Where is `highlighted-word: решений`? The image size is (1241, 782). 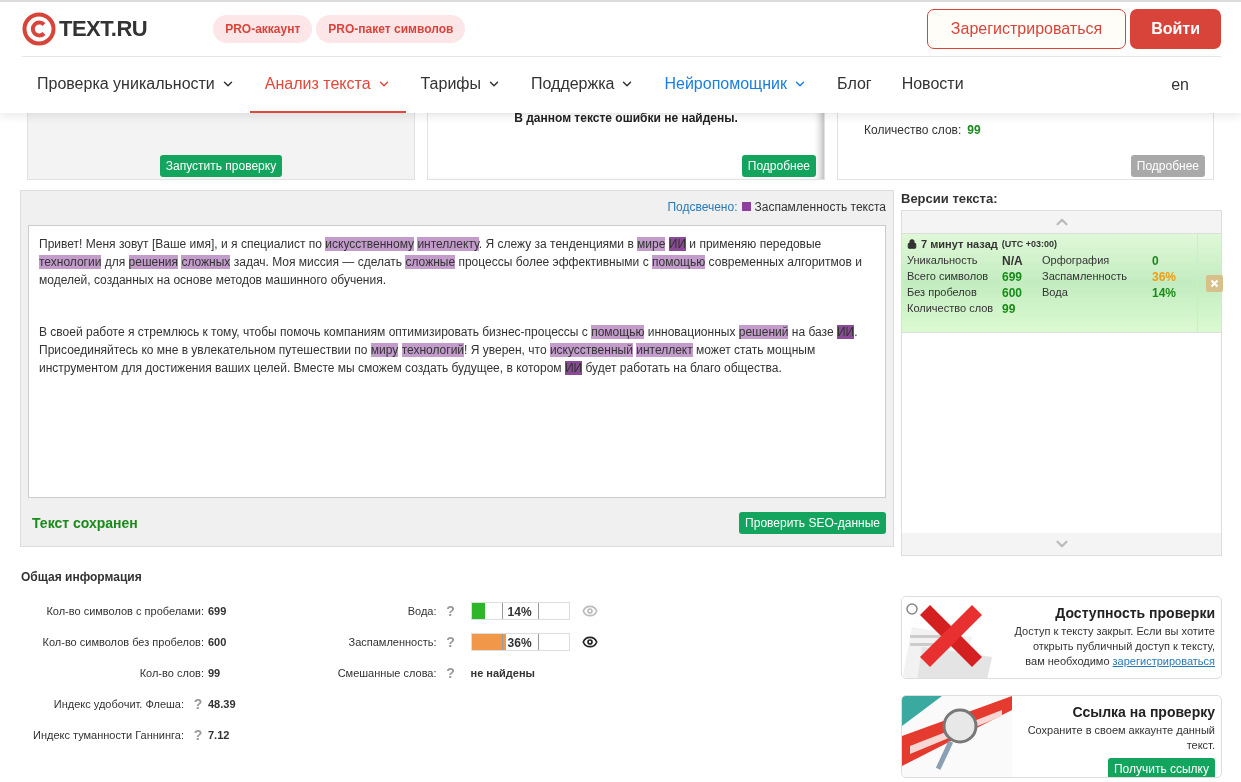 highlighted-word: решений is located at coordinates (763, 332).